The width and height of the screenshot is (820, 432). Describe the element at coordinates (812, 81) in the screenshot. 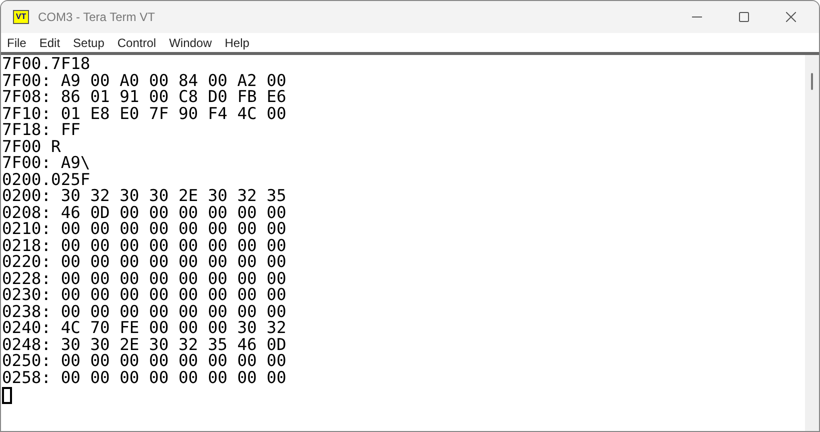

I see `scrollbar-thumb` at that location.